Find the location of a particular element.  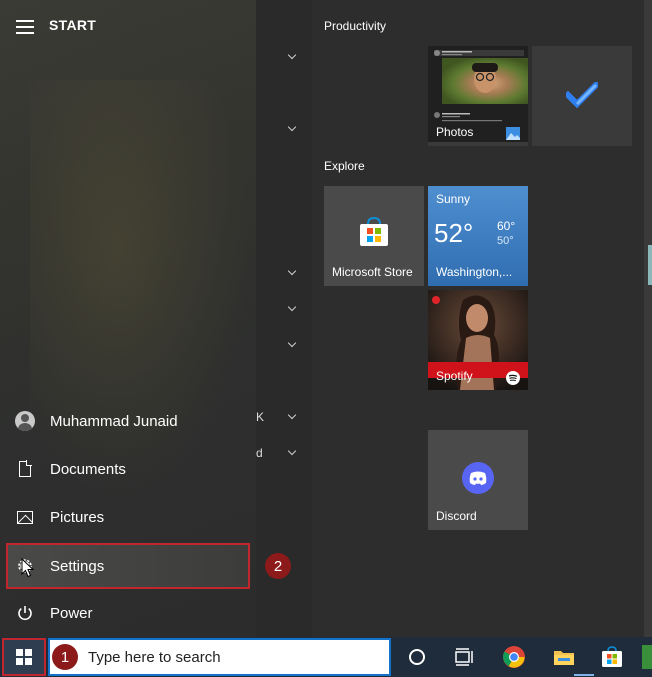

discord-icon is located at coordinates (478, 478).